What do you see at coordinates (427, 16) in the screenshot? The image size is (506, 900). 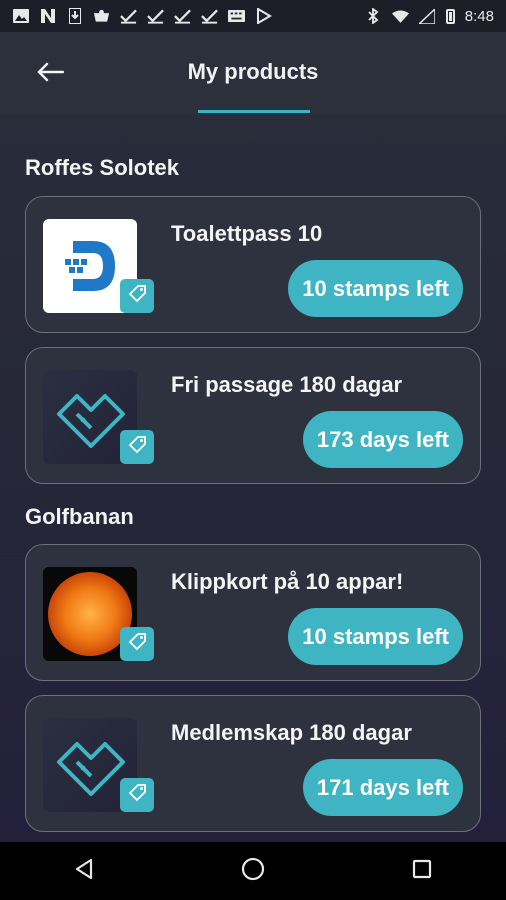 I see `signal-icon` at bounding box center [427, 16].